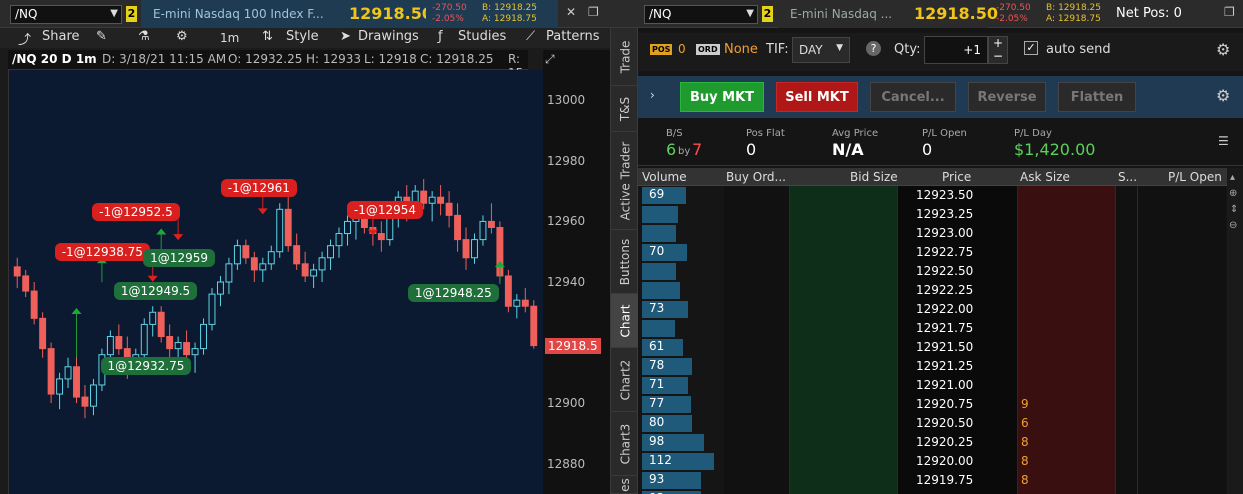 The height and width of the screenshot is (494, 1243). I want to click on chevron-up-icon: ▴, so click(1232, 177).